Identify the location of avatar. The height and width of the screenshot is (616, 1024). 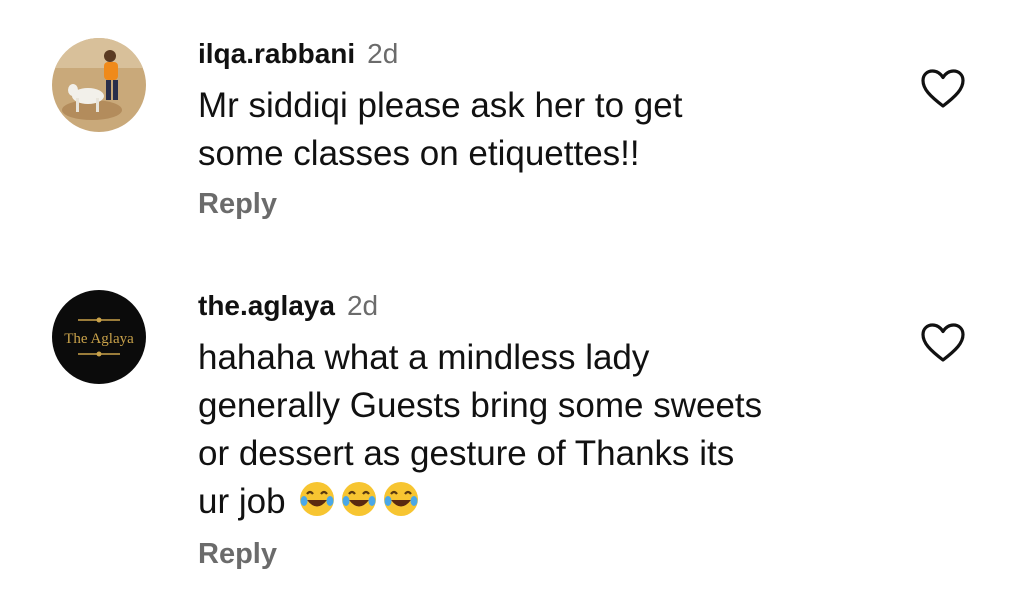
(99, 85).